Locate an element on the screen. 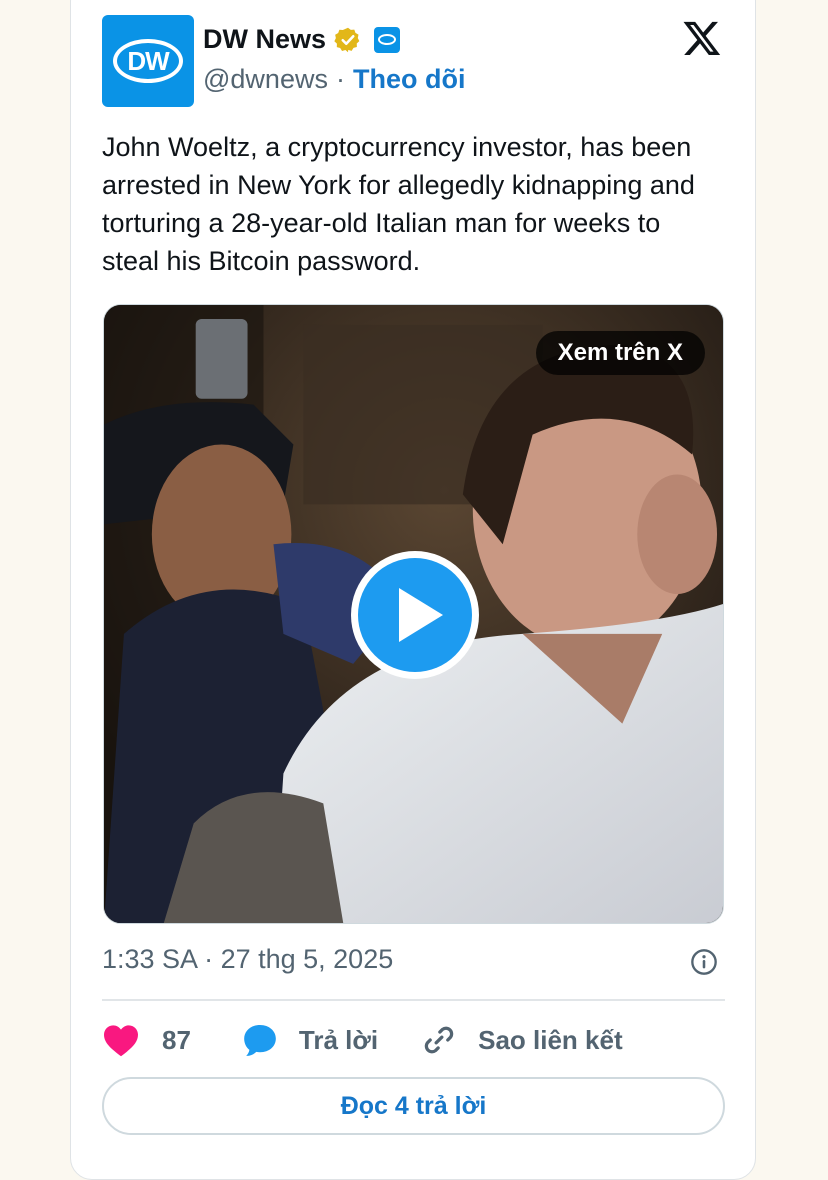 The height and width of the screenshot is (1180, 828). author-name: DW News is located at coordinates (264, 39).